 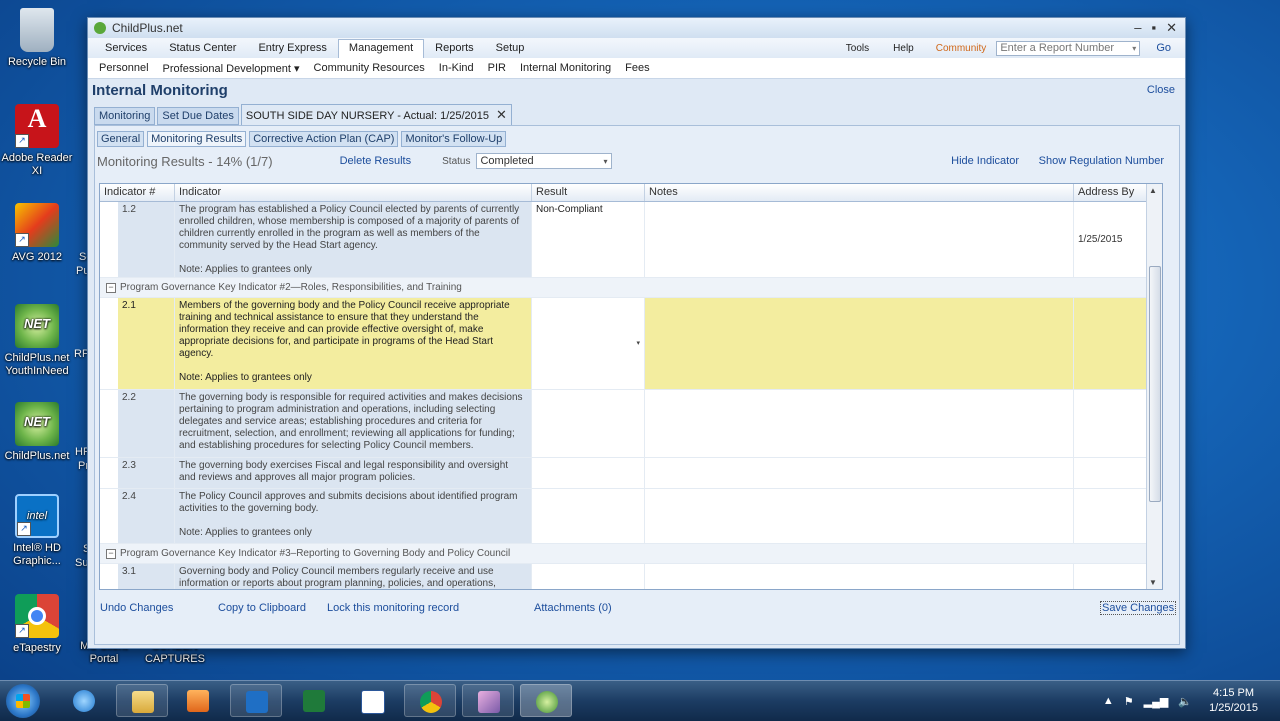 What do you see at coordinates (231, 68) in the screenshot?
I see `submenu-professional-development: Professional Development ▾` at bounding box center [231, 68].